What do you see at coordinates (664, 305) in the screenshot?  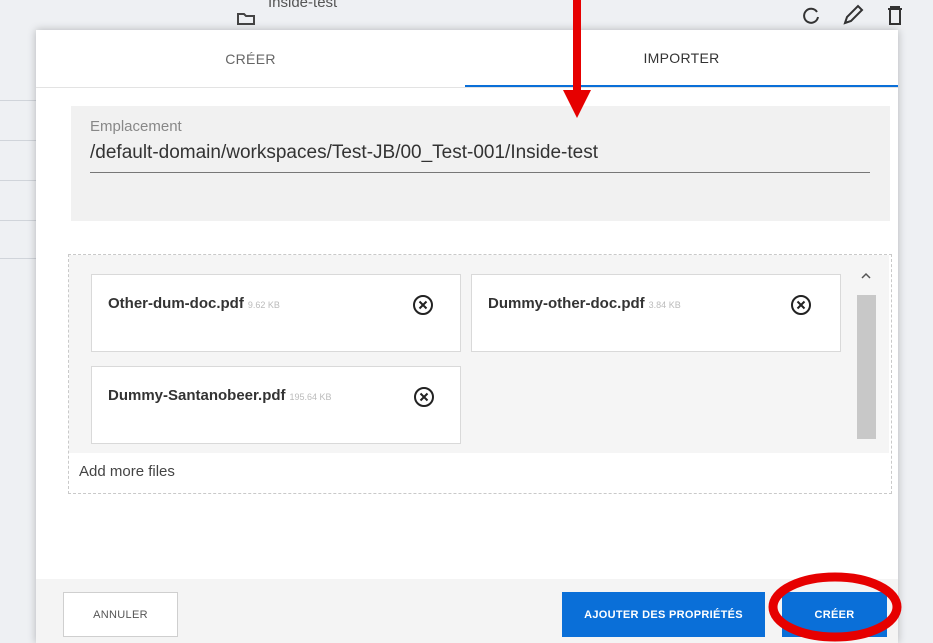 I see `file-size: 3.84 KB` at bounding box center [664, 305].